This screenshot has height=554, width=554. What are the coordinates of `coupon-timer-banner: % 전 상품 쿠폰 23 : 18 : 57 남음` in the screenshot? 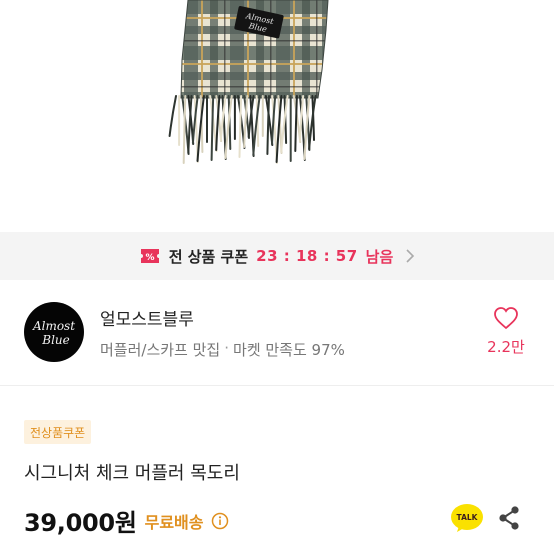 It's located at (277, 256).